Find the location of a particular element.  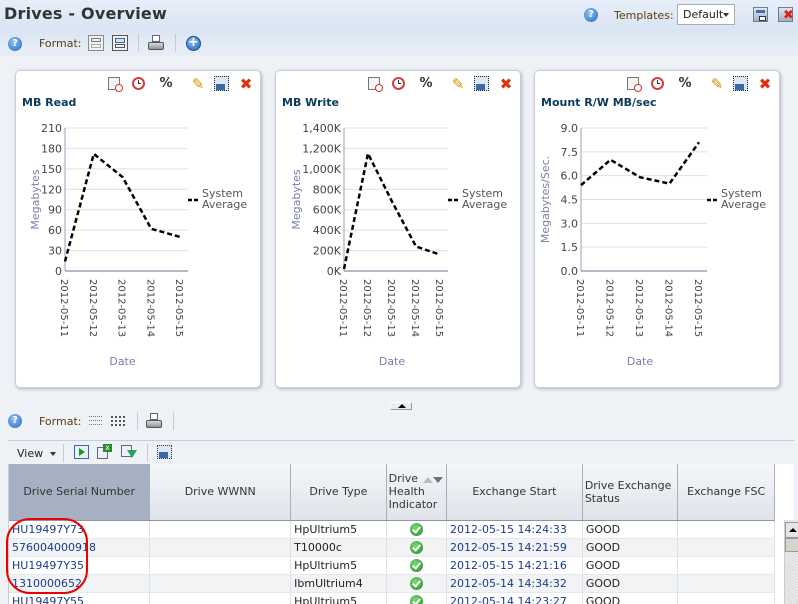

y-tick-label: 210 is located at coordinates (51, 128).